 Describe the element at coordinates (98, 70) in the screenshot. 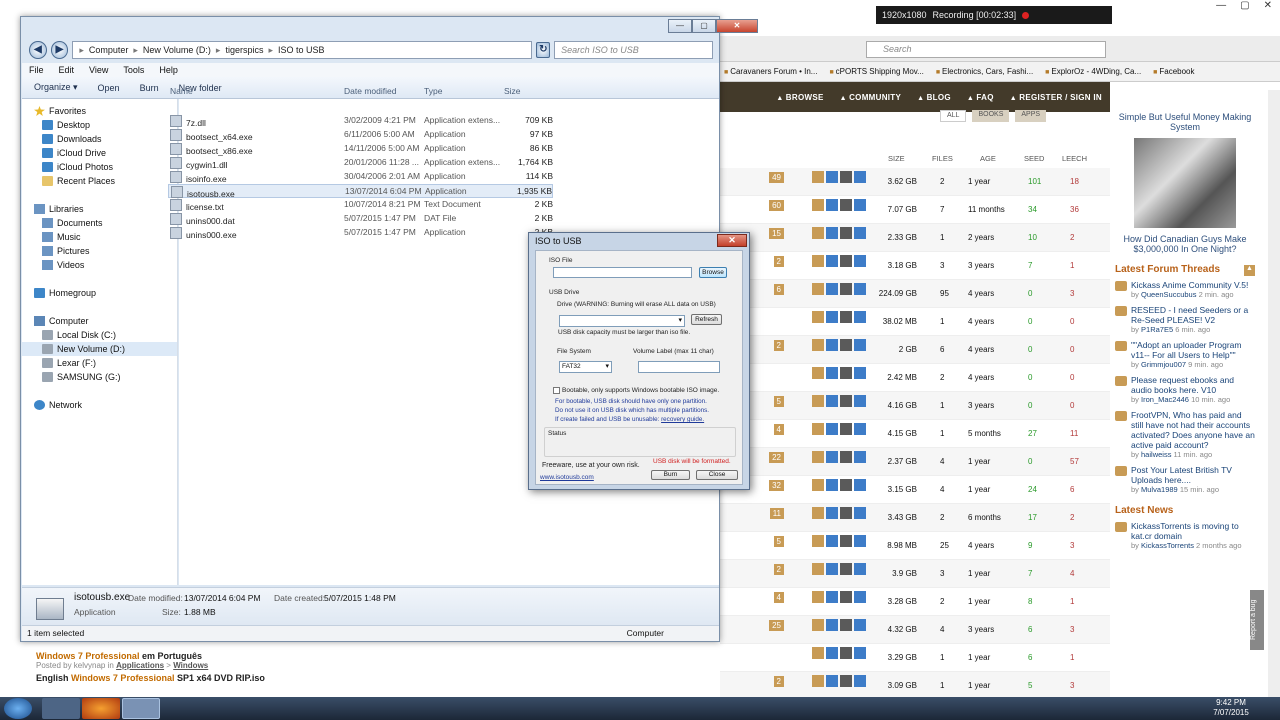

I see `menu-item: View` at that location.